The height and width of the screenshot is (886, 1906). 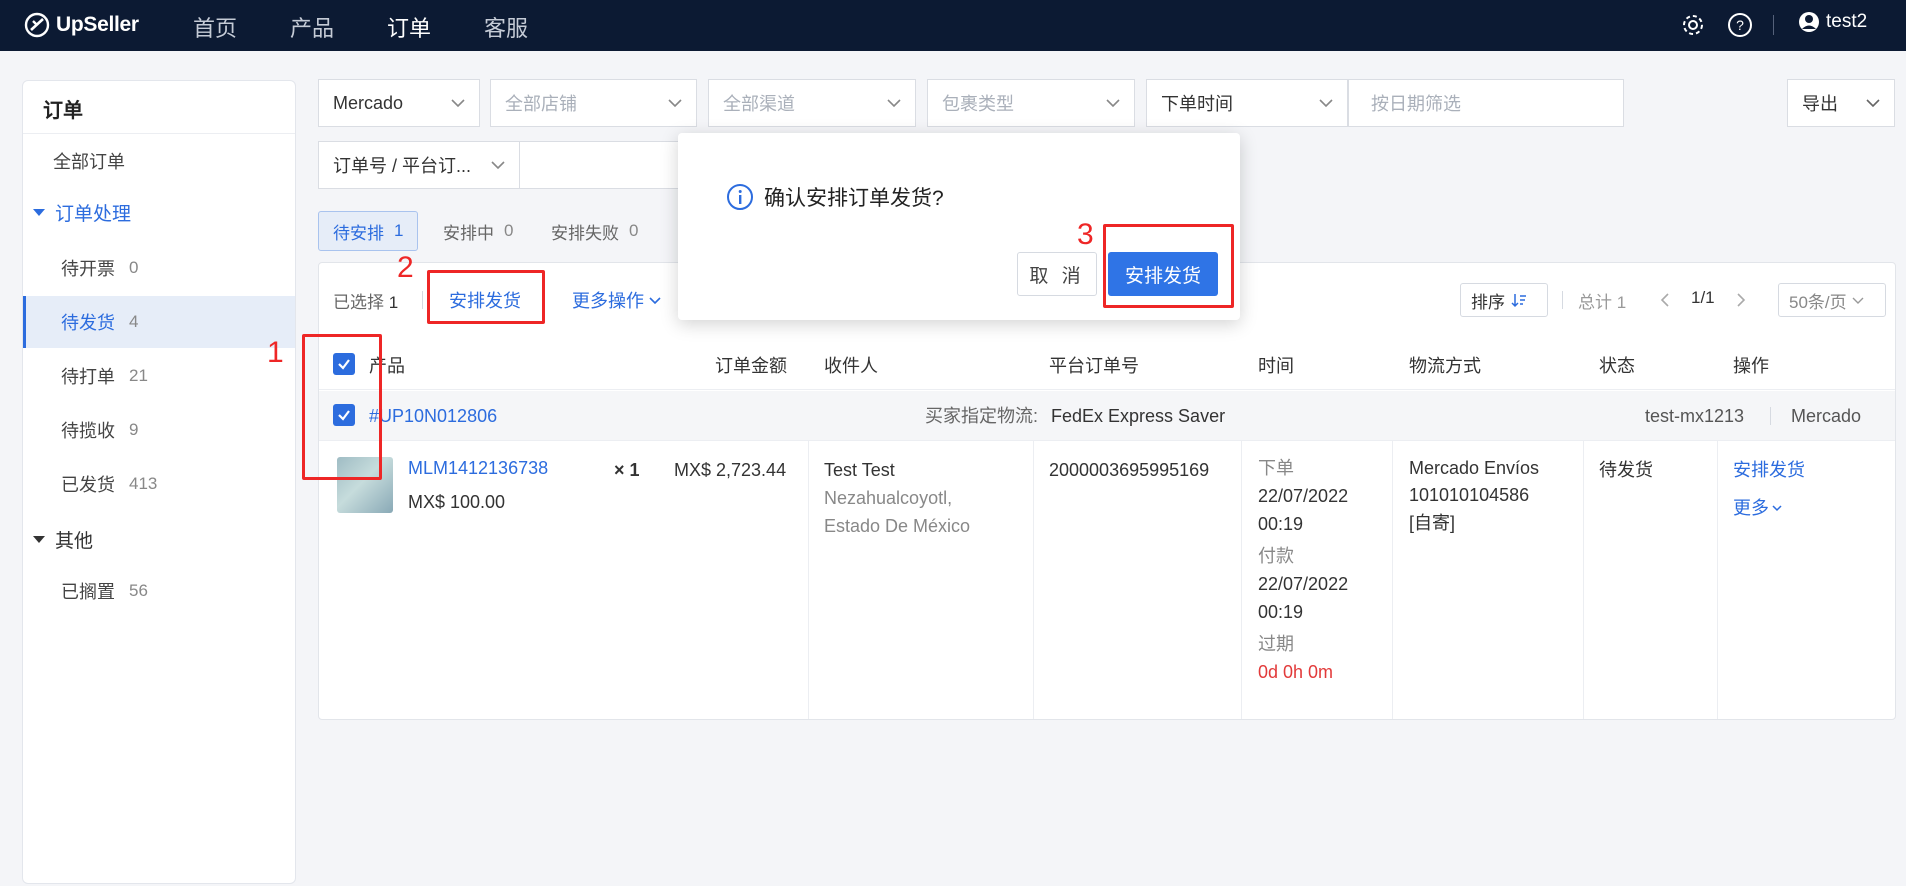 What do you see at coordinates (1741, 300) in the screenshot?
I see `next-page-icon` at bounding box center [1741, 300].